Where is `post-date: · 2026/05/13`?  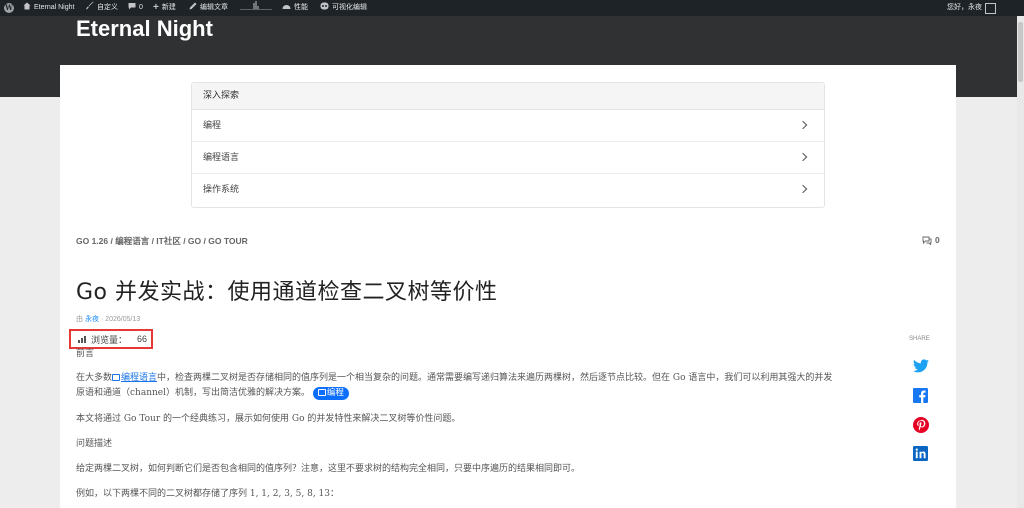
post-date: · 2026/05/13 is located at coordinates (120, 319).